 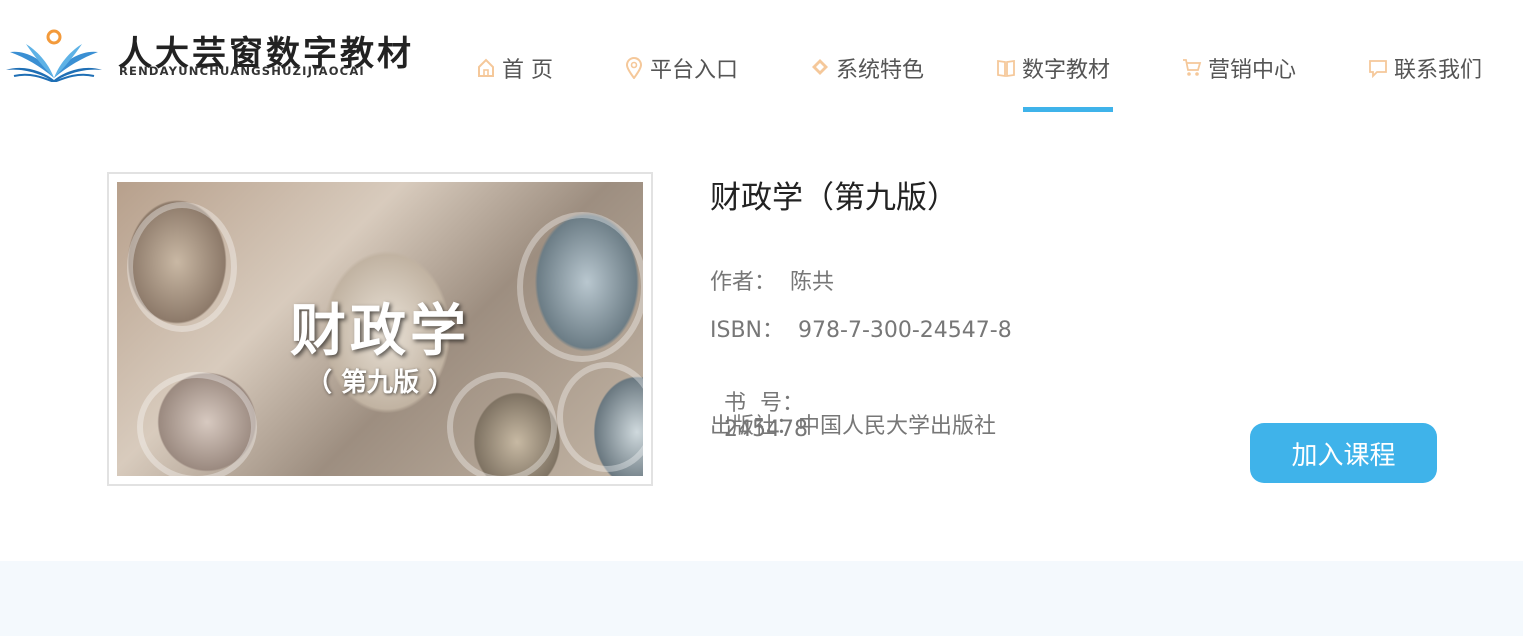 I want to click on nav-item-features: 系统特色, so click(x=867, y=68).